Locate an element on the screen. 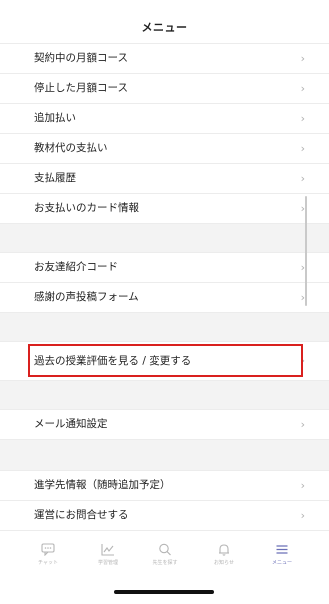 The height and width of the screenshot is (604, 329). header-bar: メニュー is located at coordinates (164, 21).